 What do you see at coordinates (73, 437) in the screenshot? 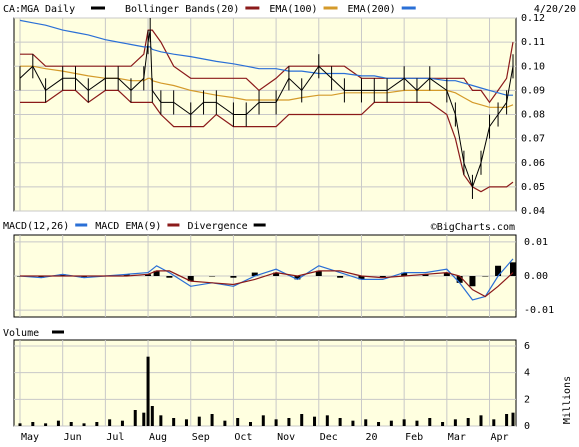
I see `x-tick-1: Jun` at bounding box center [73, 437].